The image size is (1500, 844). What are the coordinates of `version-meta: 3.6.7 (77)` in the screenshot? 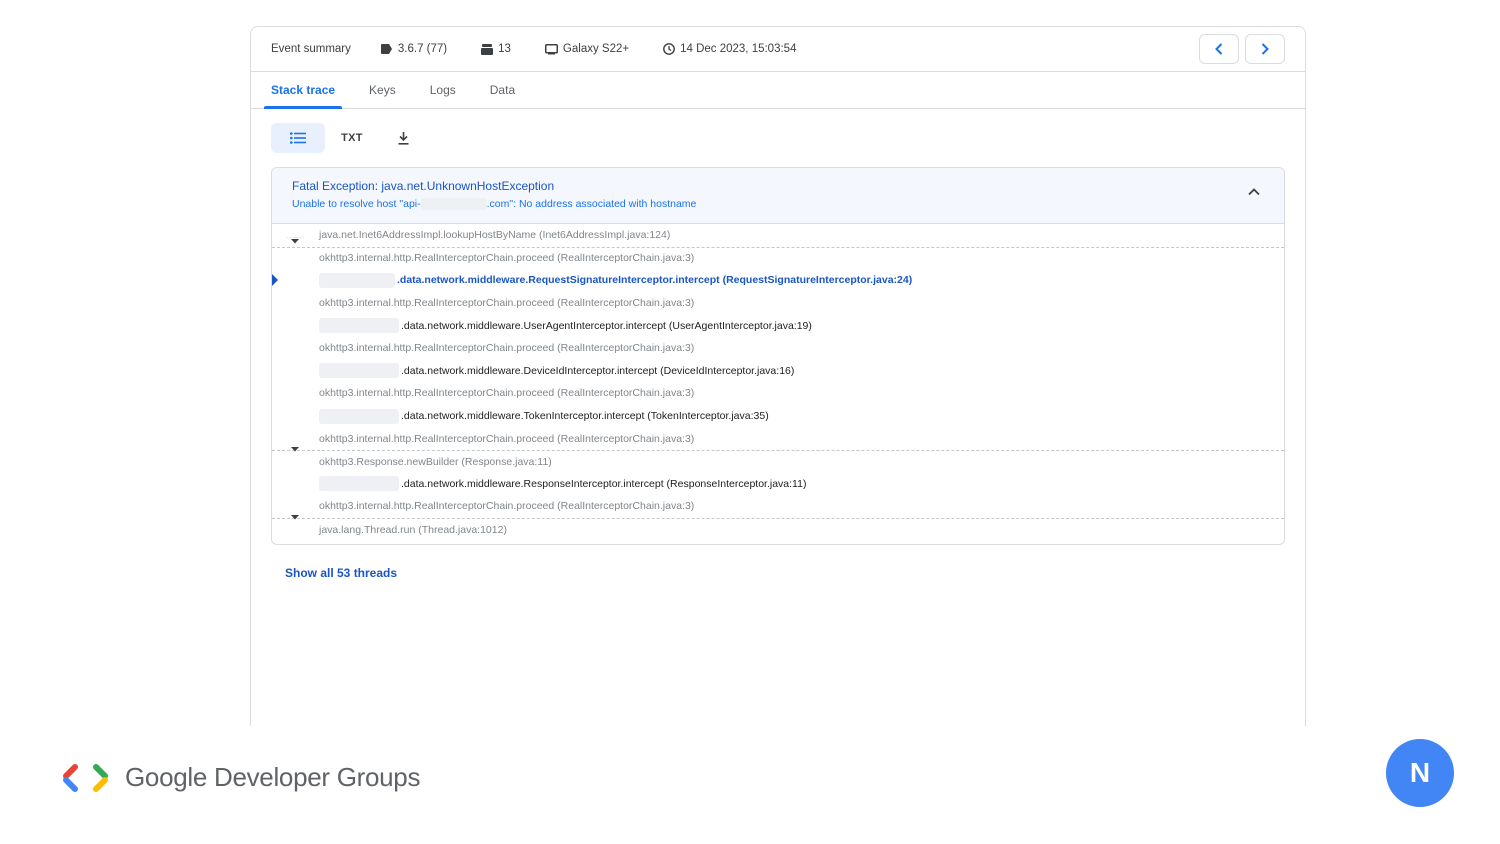 It's located at (414, 49).